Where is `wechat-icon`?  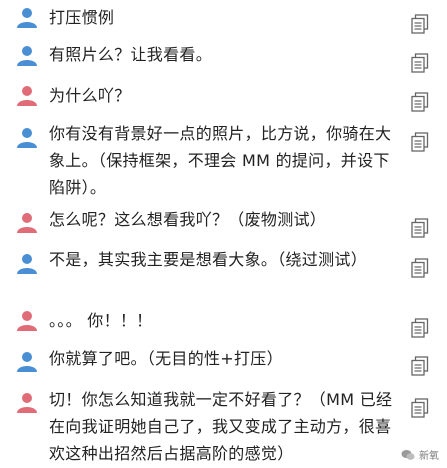 wechat-icon is located at coordinates (408, 455).